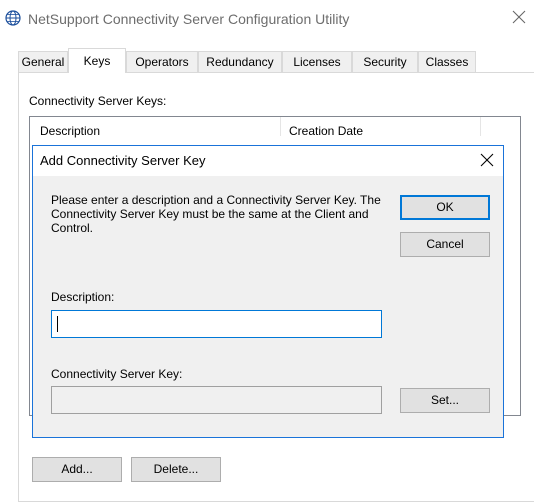  What do you see at coordinates (123, 160) in the screenshot?
I see `dialog-title: Add Connectivity Server Key` at bounding box center [123, 160].